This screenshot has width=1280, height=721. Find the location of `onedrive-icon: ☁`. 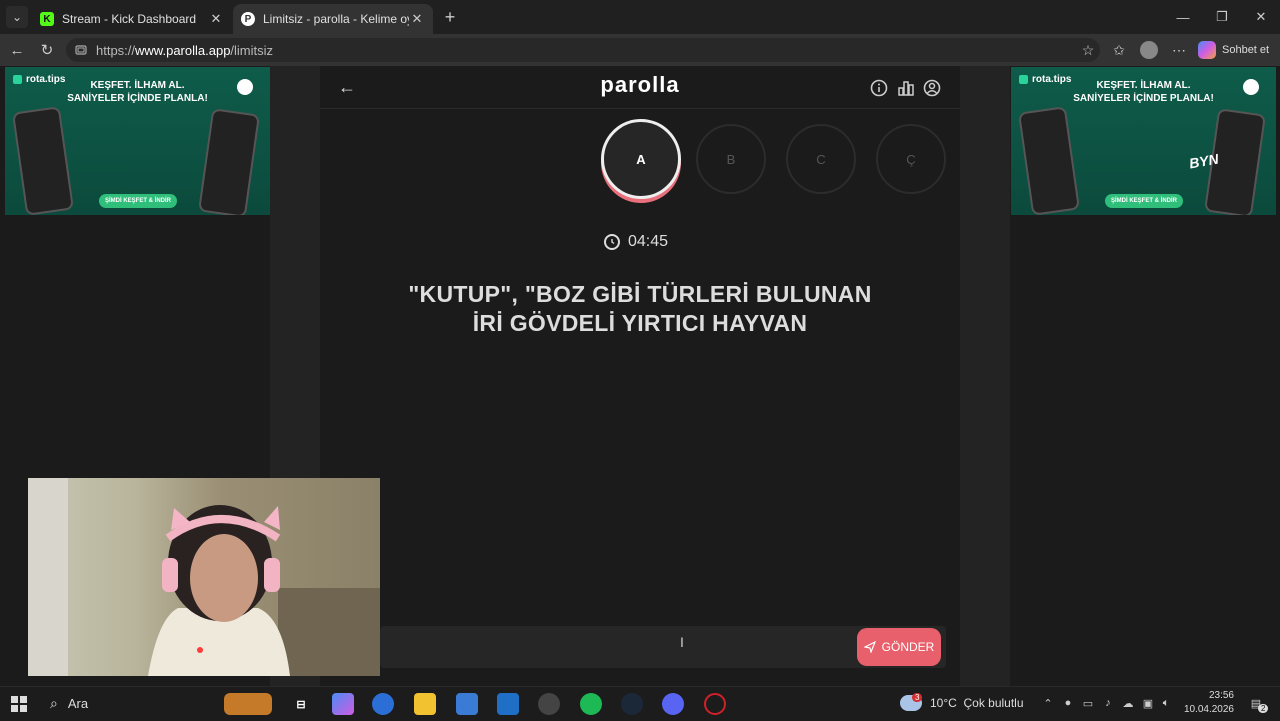

onedrive-icon: ☁ is located at coordinates (1128, 703).